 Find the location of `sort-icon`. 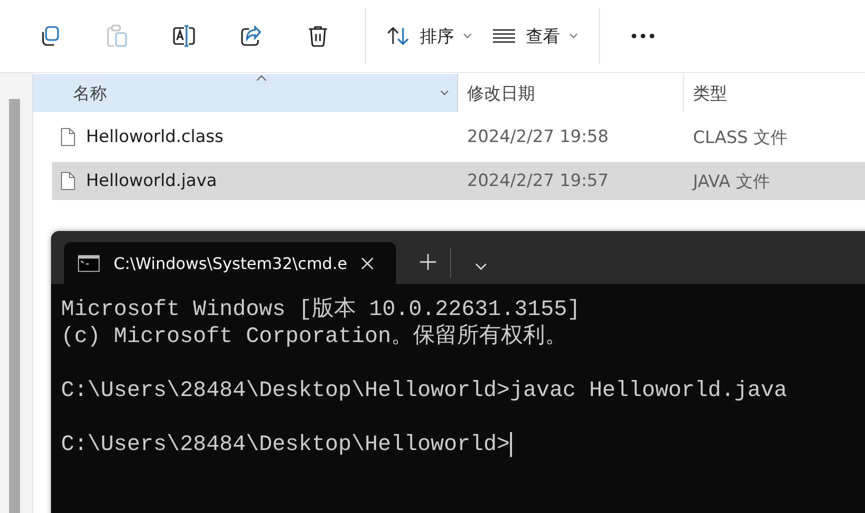

sort-icon is located at coordinates (398, 36).